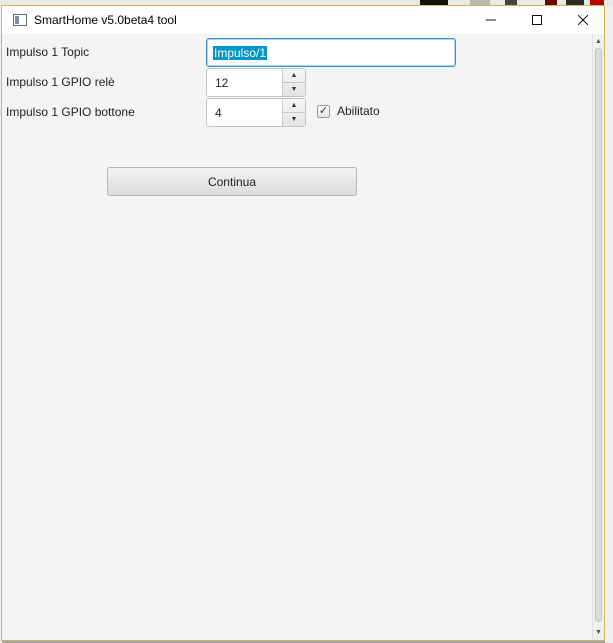 The height and width of the screenshot is (643, 613). What do you see at coordinates (244, 82) in the screenshot?
I see `relay-gpio-value: 12` at bounding box center [244, 82].